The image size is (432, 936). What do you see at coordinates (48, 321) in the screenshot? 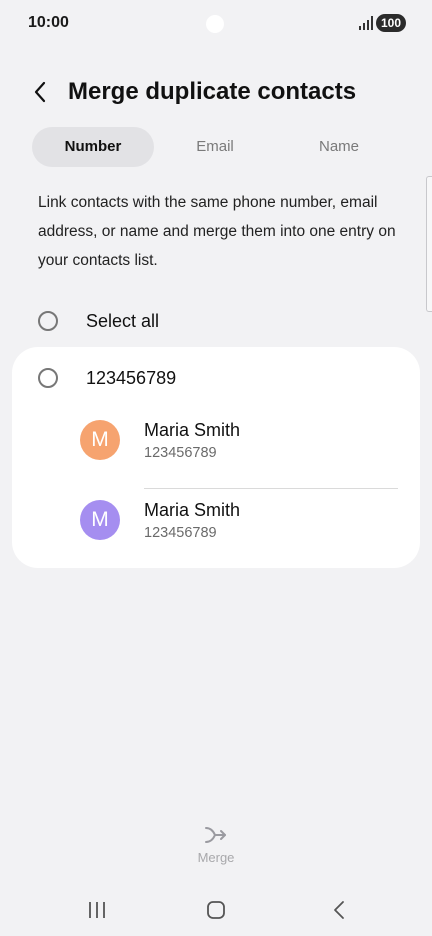
I see `select-all-radio` at bounding box center [48, 321].